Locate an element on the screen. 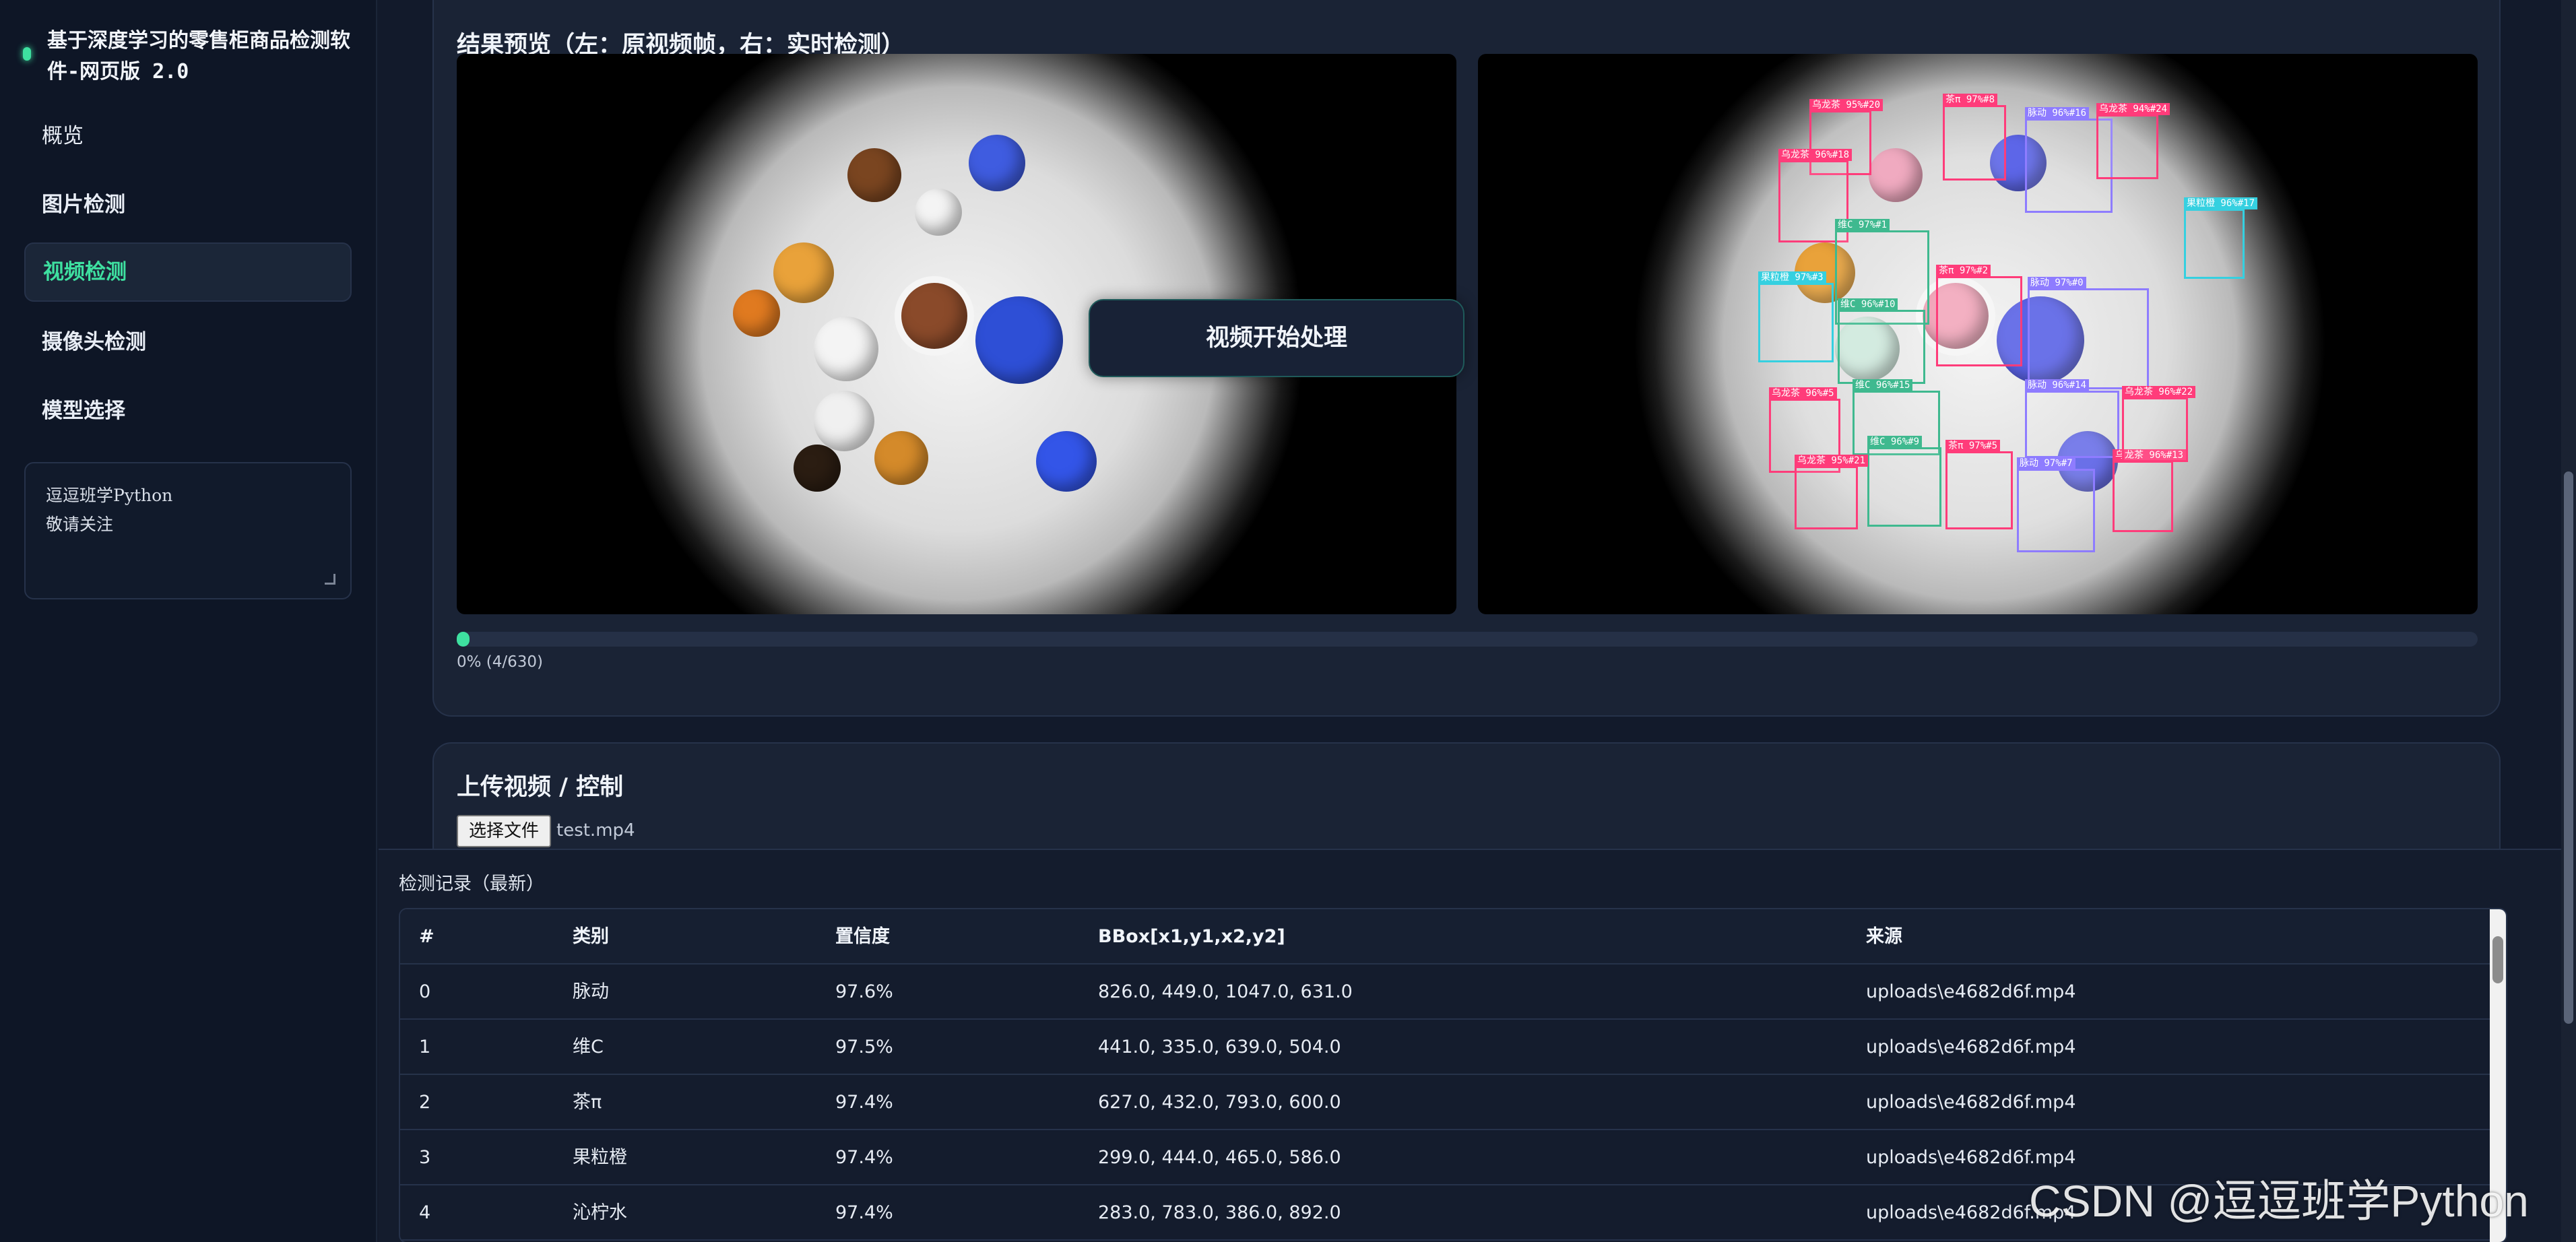 The width and height of the screenshot is (2576, 1242). cell-confidence: 97.6% is located at coordinates (864, 991).